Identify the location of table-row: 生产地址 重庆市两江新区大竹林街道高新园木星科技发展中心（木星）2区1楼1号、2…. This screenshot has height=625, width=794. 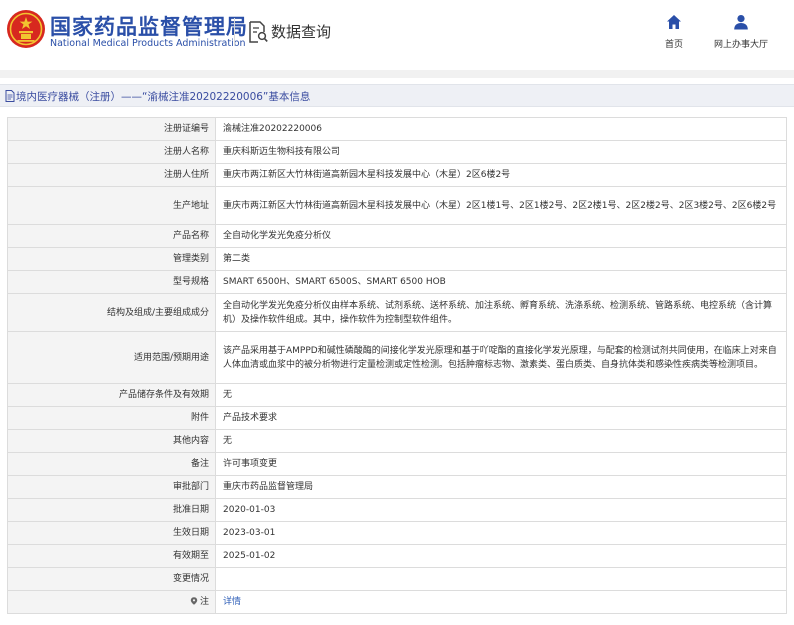
(397, 205).